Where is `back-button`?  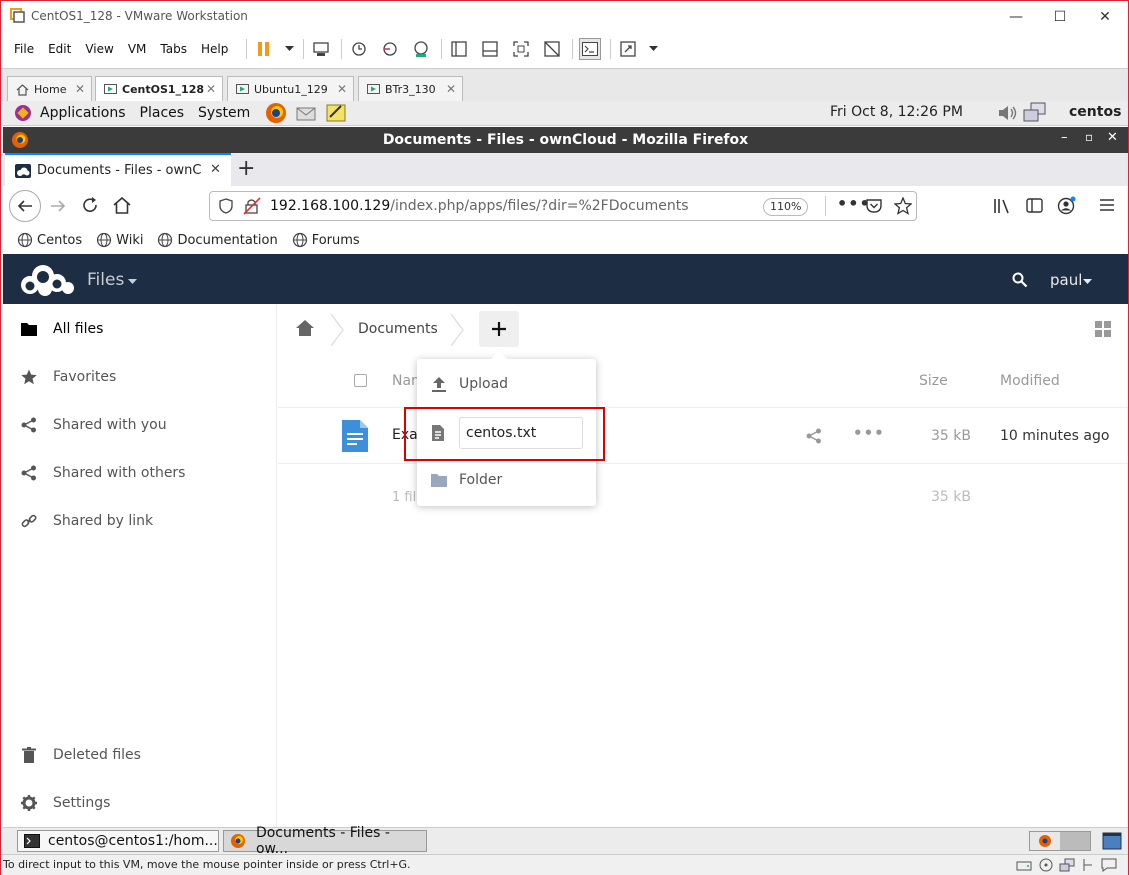 back-button is located at coordinates (25, 206).